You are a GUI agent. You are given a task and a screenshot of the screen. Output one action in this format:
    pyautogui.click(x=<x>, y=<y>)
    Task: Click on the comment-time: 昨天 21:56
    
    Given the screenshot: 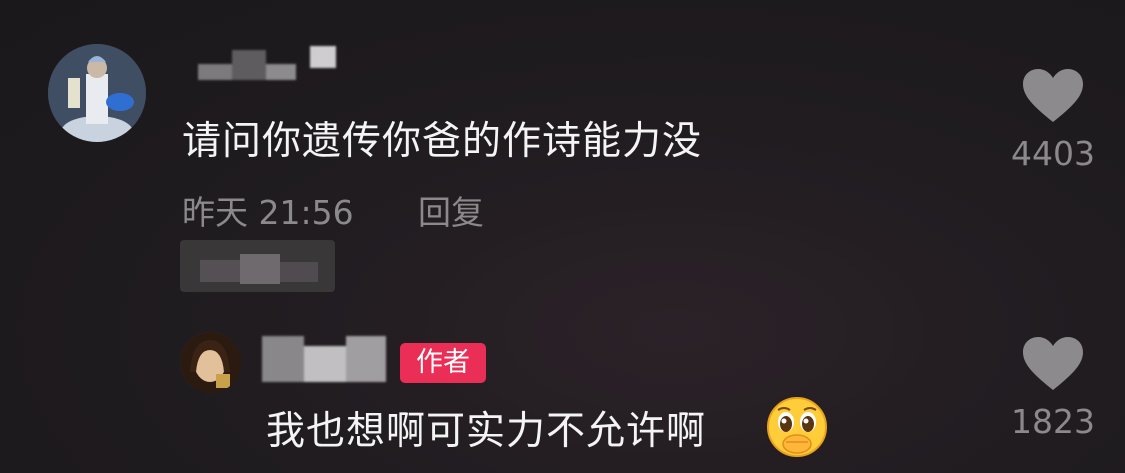 What is the action you would take?
    pyautogui.click(x=268, y=212)
    